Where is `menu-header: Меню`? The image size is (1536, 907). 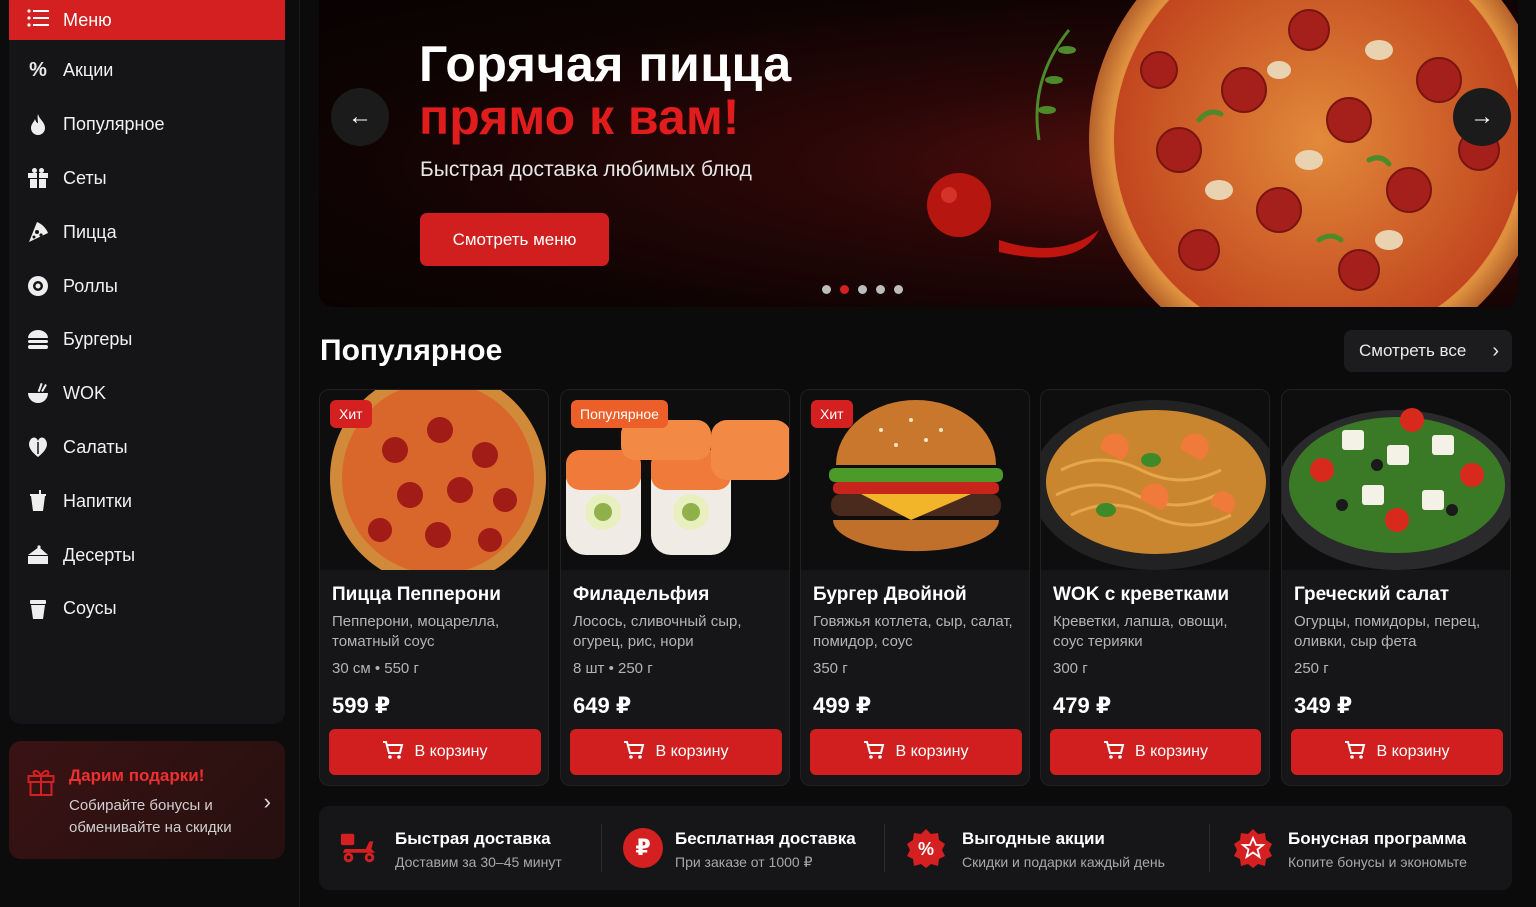 menu-header: Меню is located at coordinates (147, 20).